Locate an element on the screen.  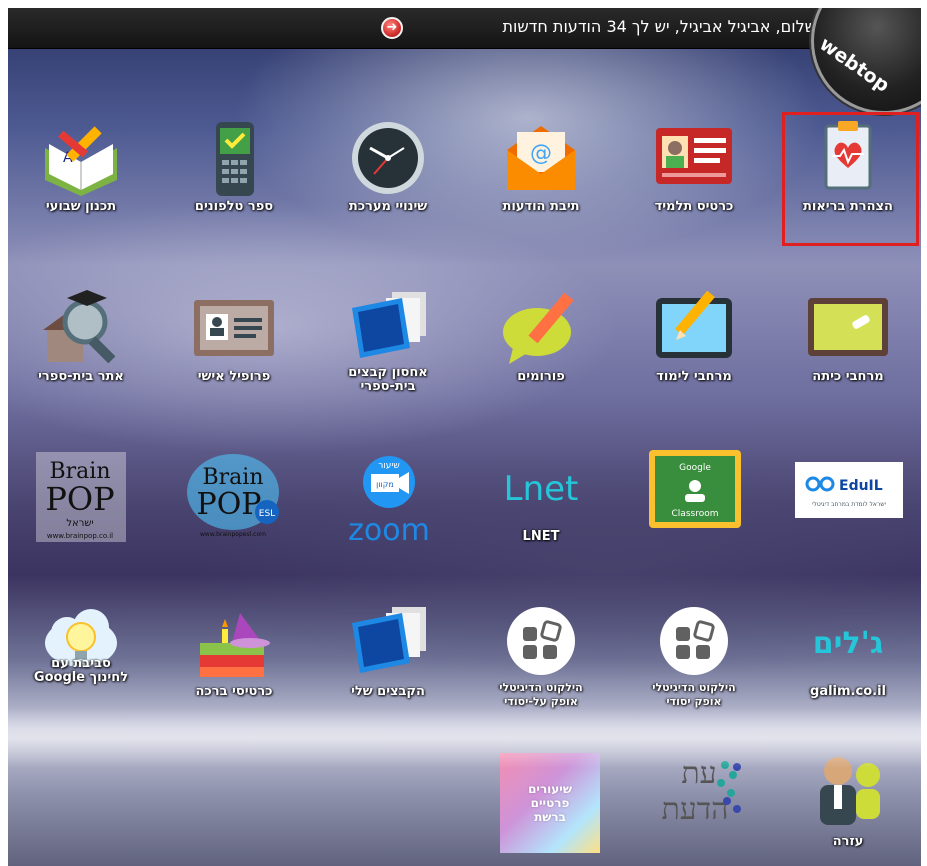
book-pencil-icon: A is located at coordinates (81, 158).